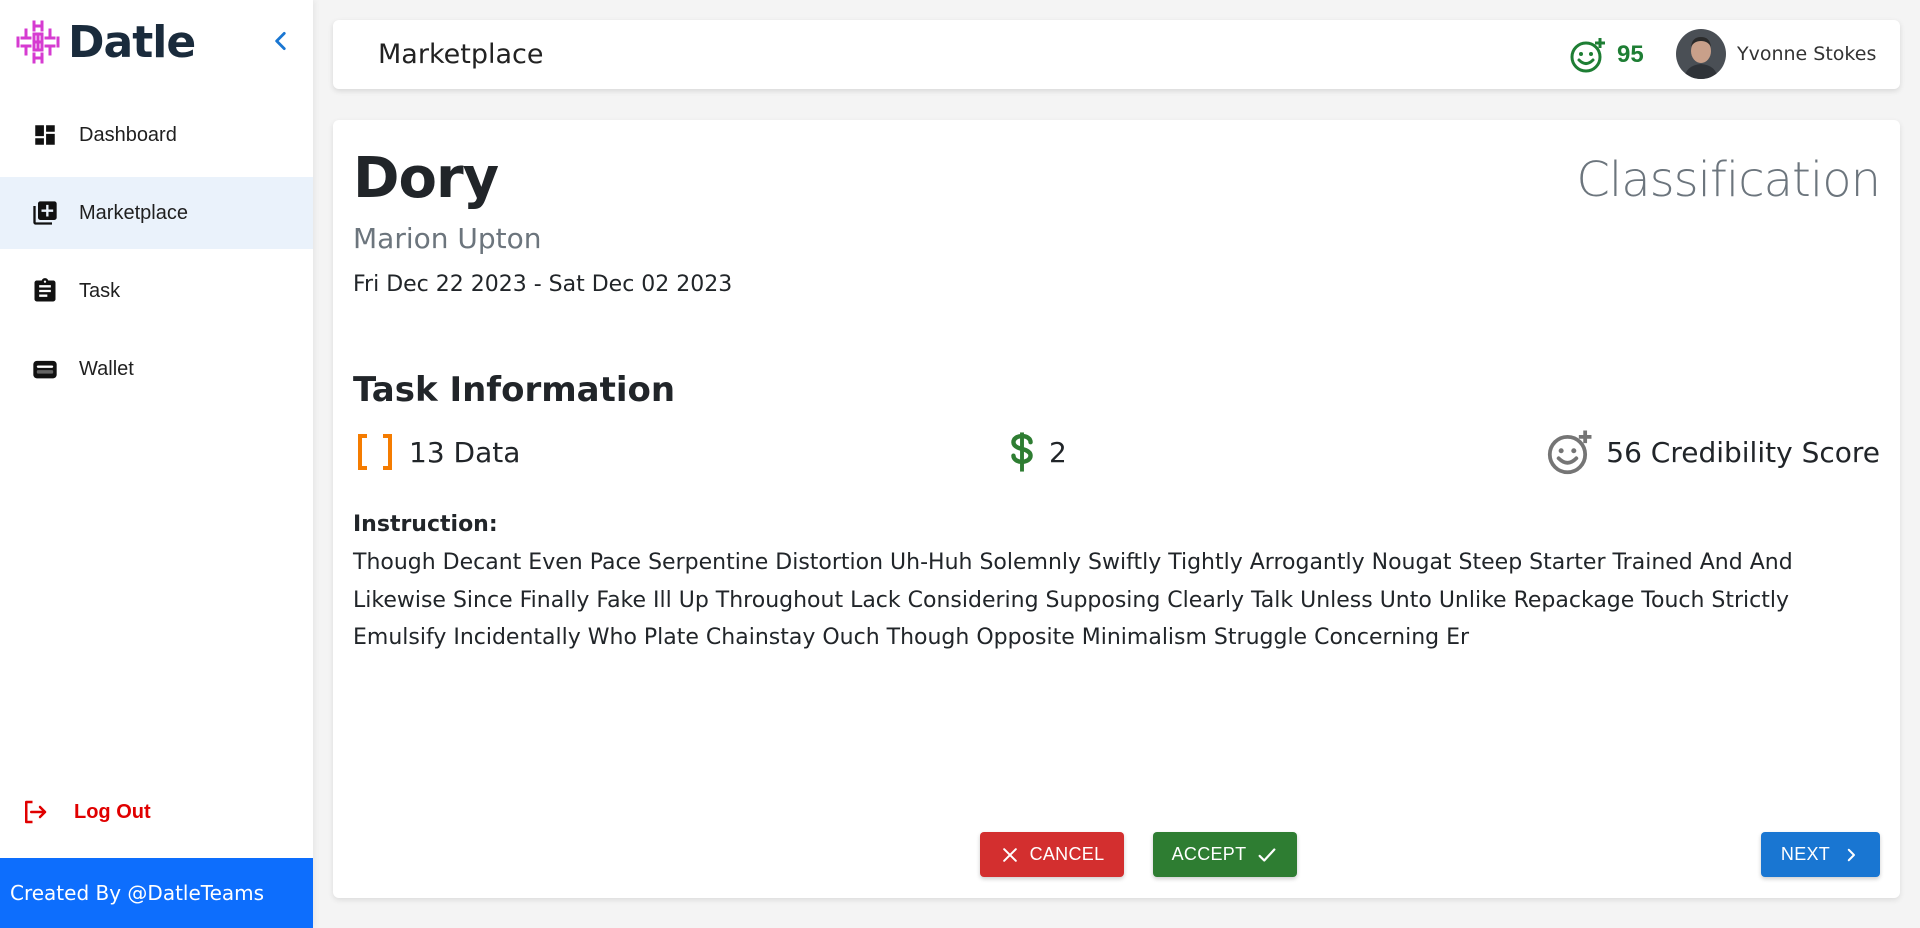  I want to click on reward-item: 2, so click(1037, 452).